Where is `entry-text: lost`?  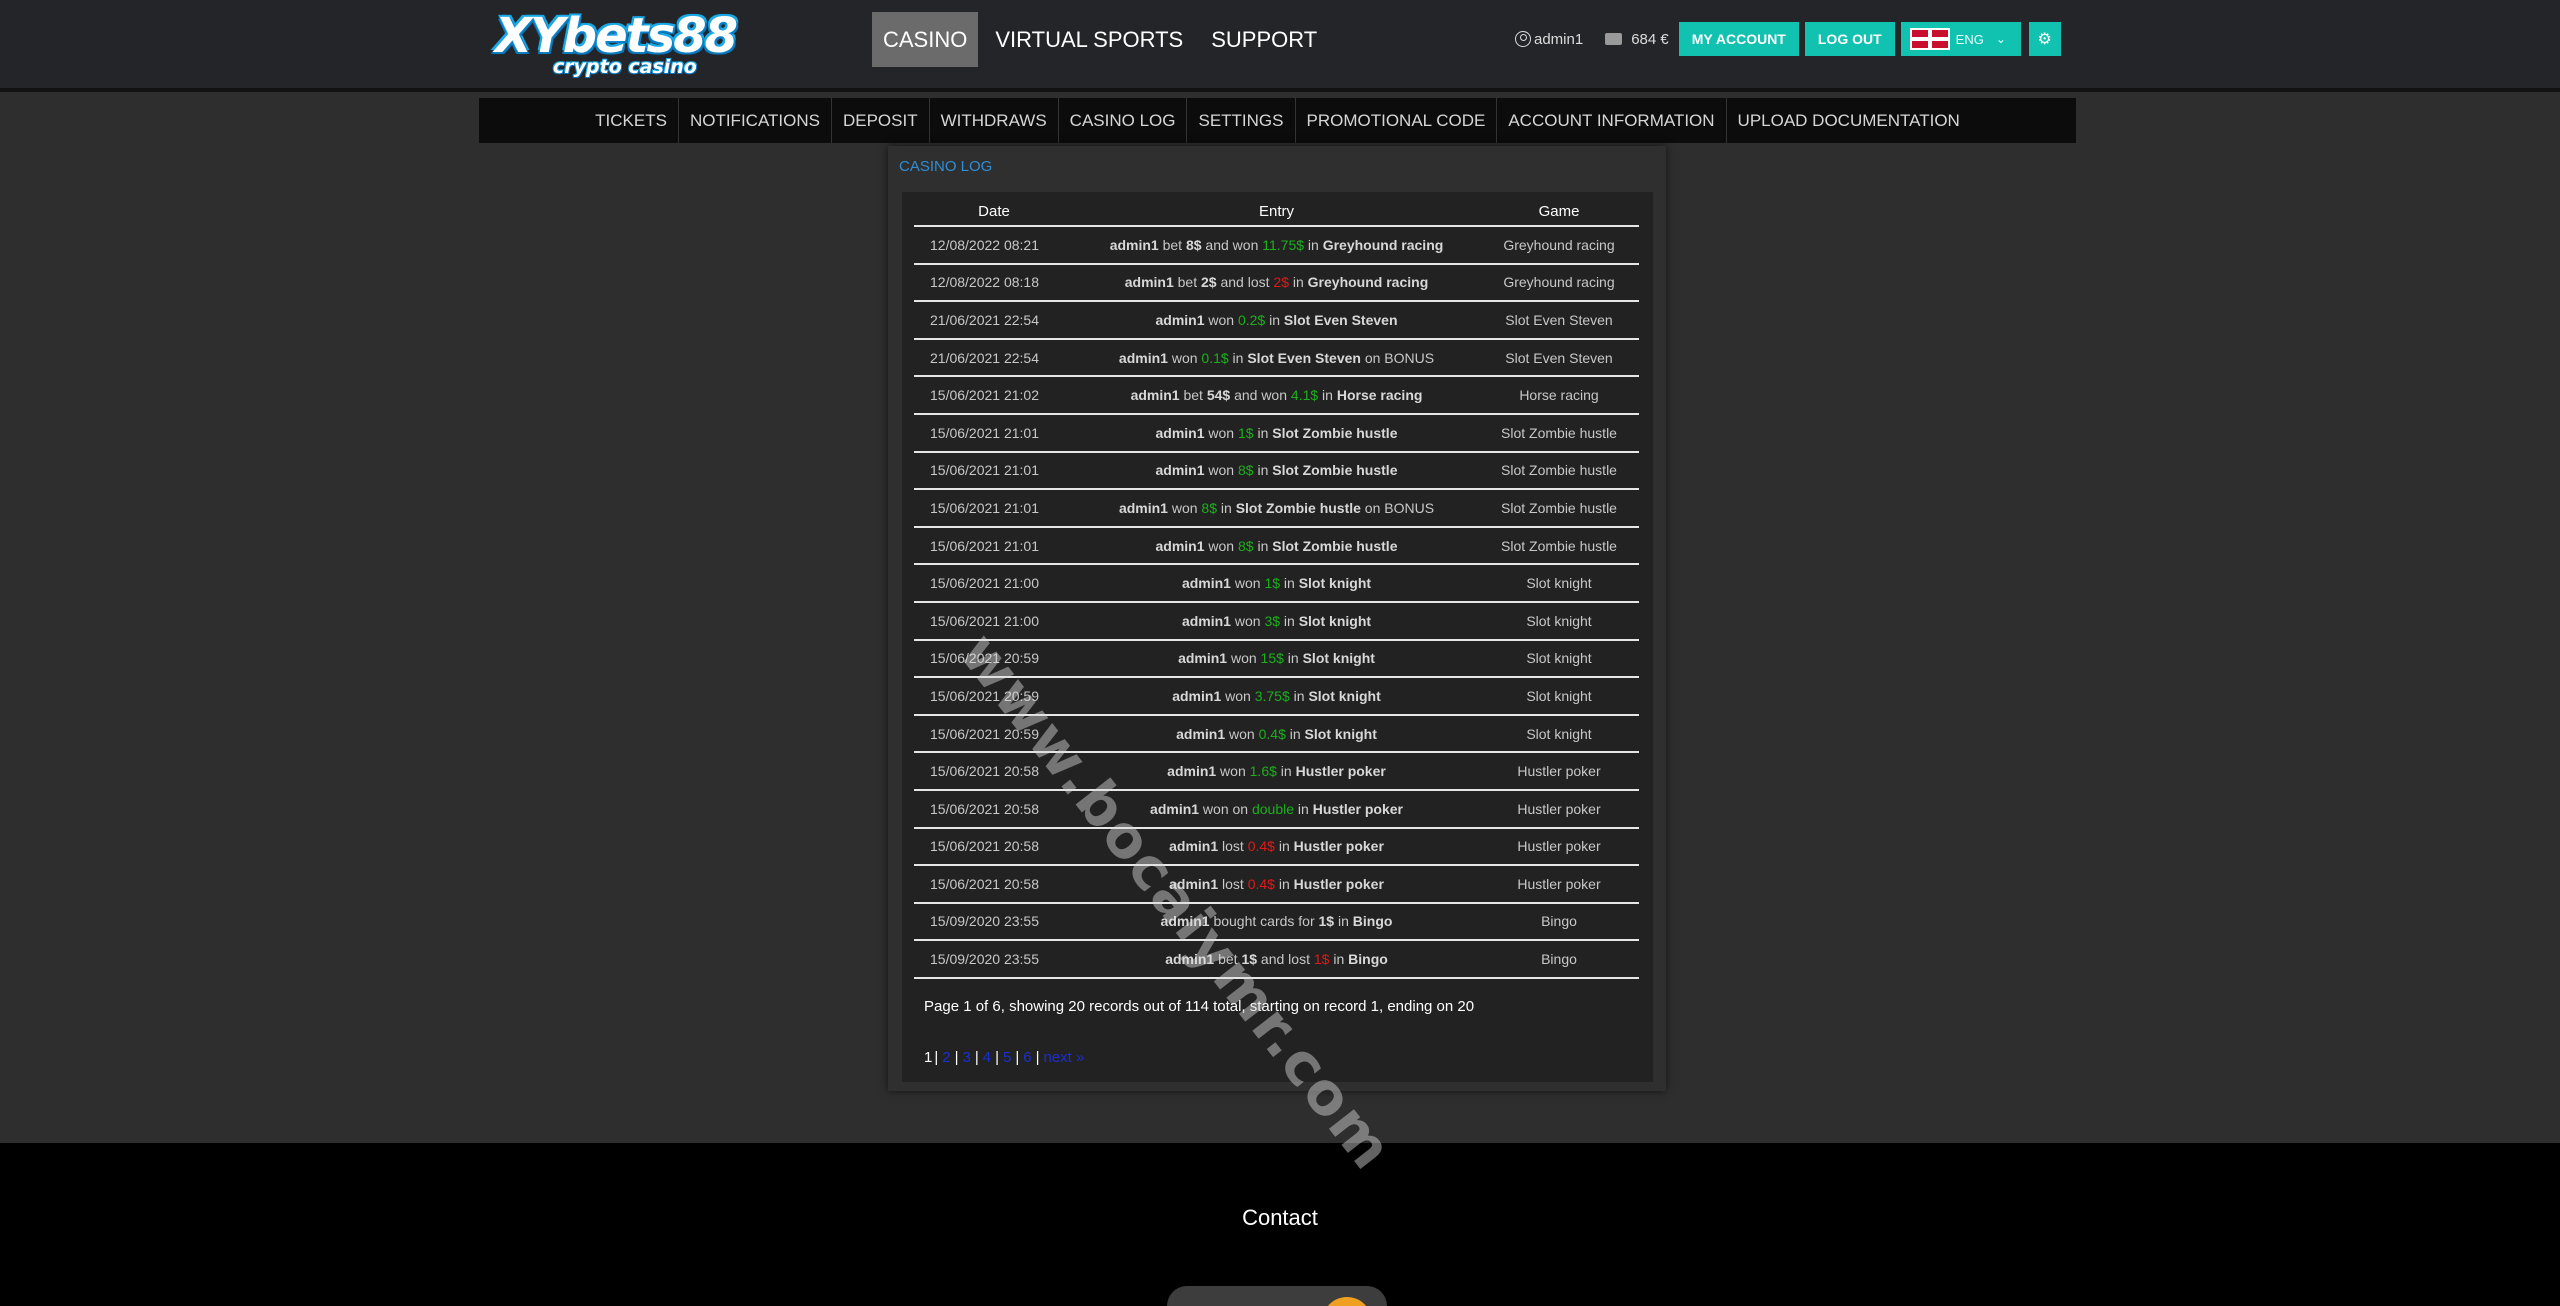 entry-text: lost is located at coordinates (1233, 883).